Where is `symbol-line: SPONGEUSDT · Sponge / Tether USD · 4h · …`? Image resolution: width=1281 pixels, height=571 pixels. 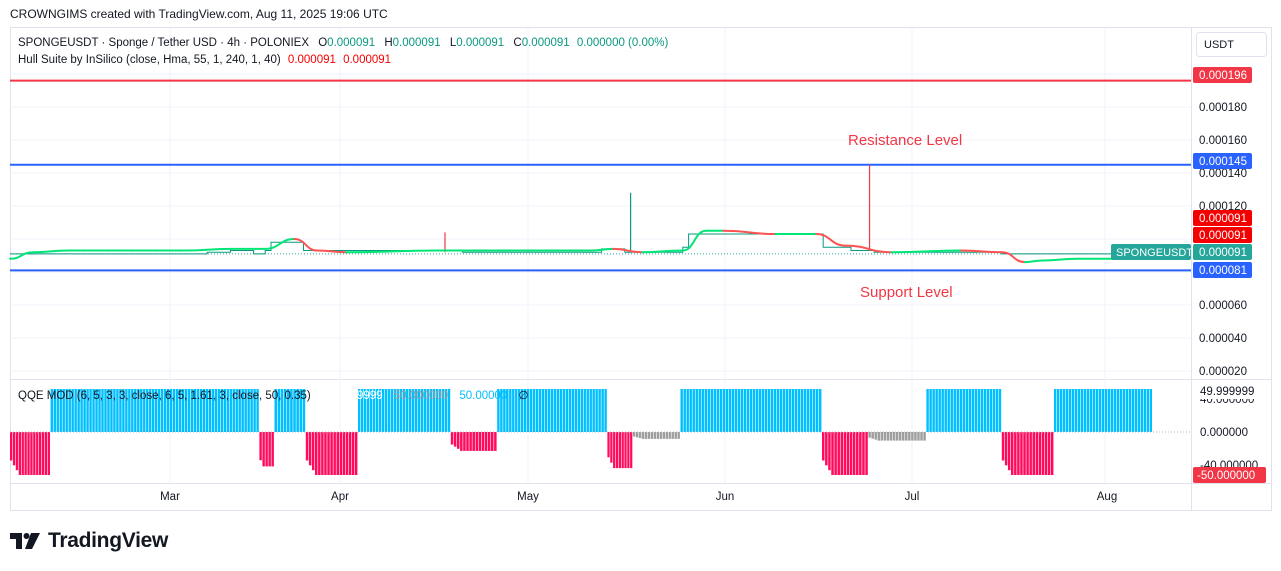 symbol-line: SPONGEUSDT · Sponge / Tether USD · 4h · … is located at coordinates (163, 43).